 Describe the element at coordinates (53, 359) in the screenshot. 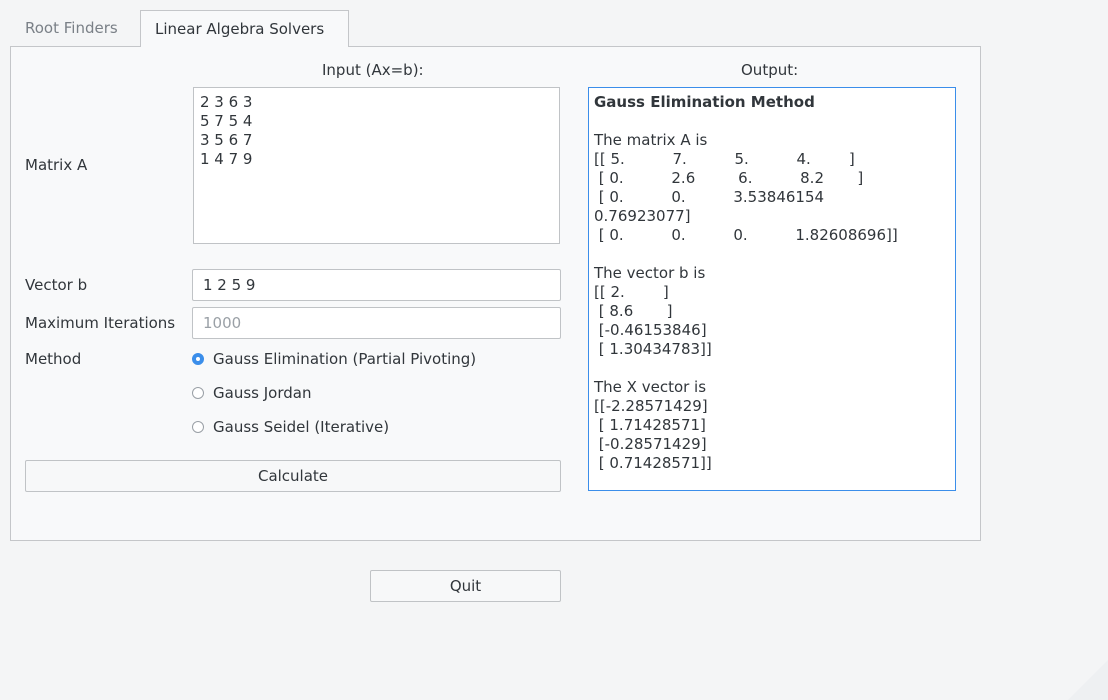

I see `method-label: Method` at that location.